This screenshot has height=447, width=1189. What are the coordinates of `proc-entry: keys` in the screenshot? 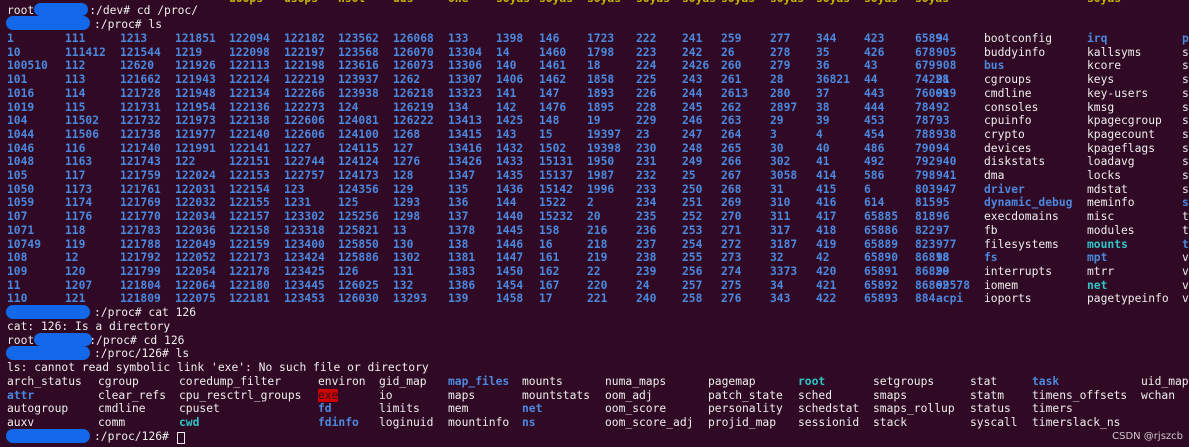 It's located at (1101, 80).